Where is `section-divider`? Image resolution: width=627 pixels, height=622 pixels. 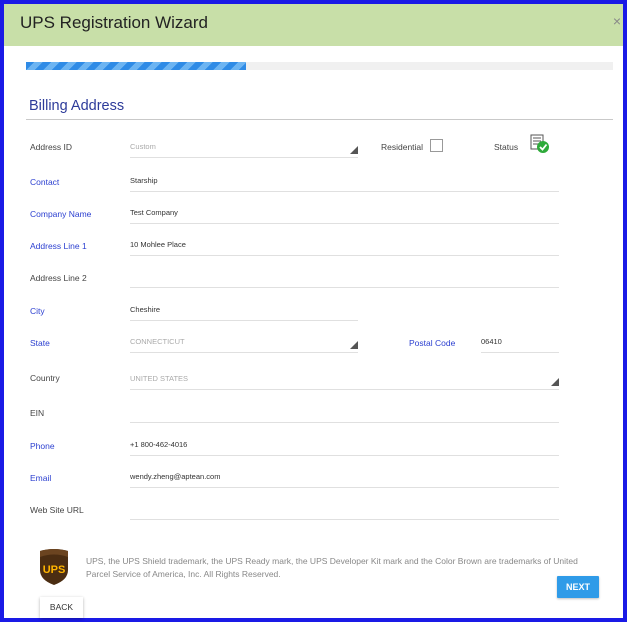 section-divider is located at coordinates (319, 119).